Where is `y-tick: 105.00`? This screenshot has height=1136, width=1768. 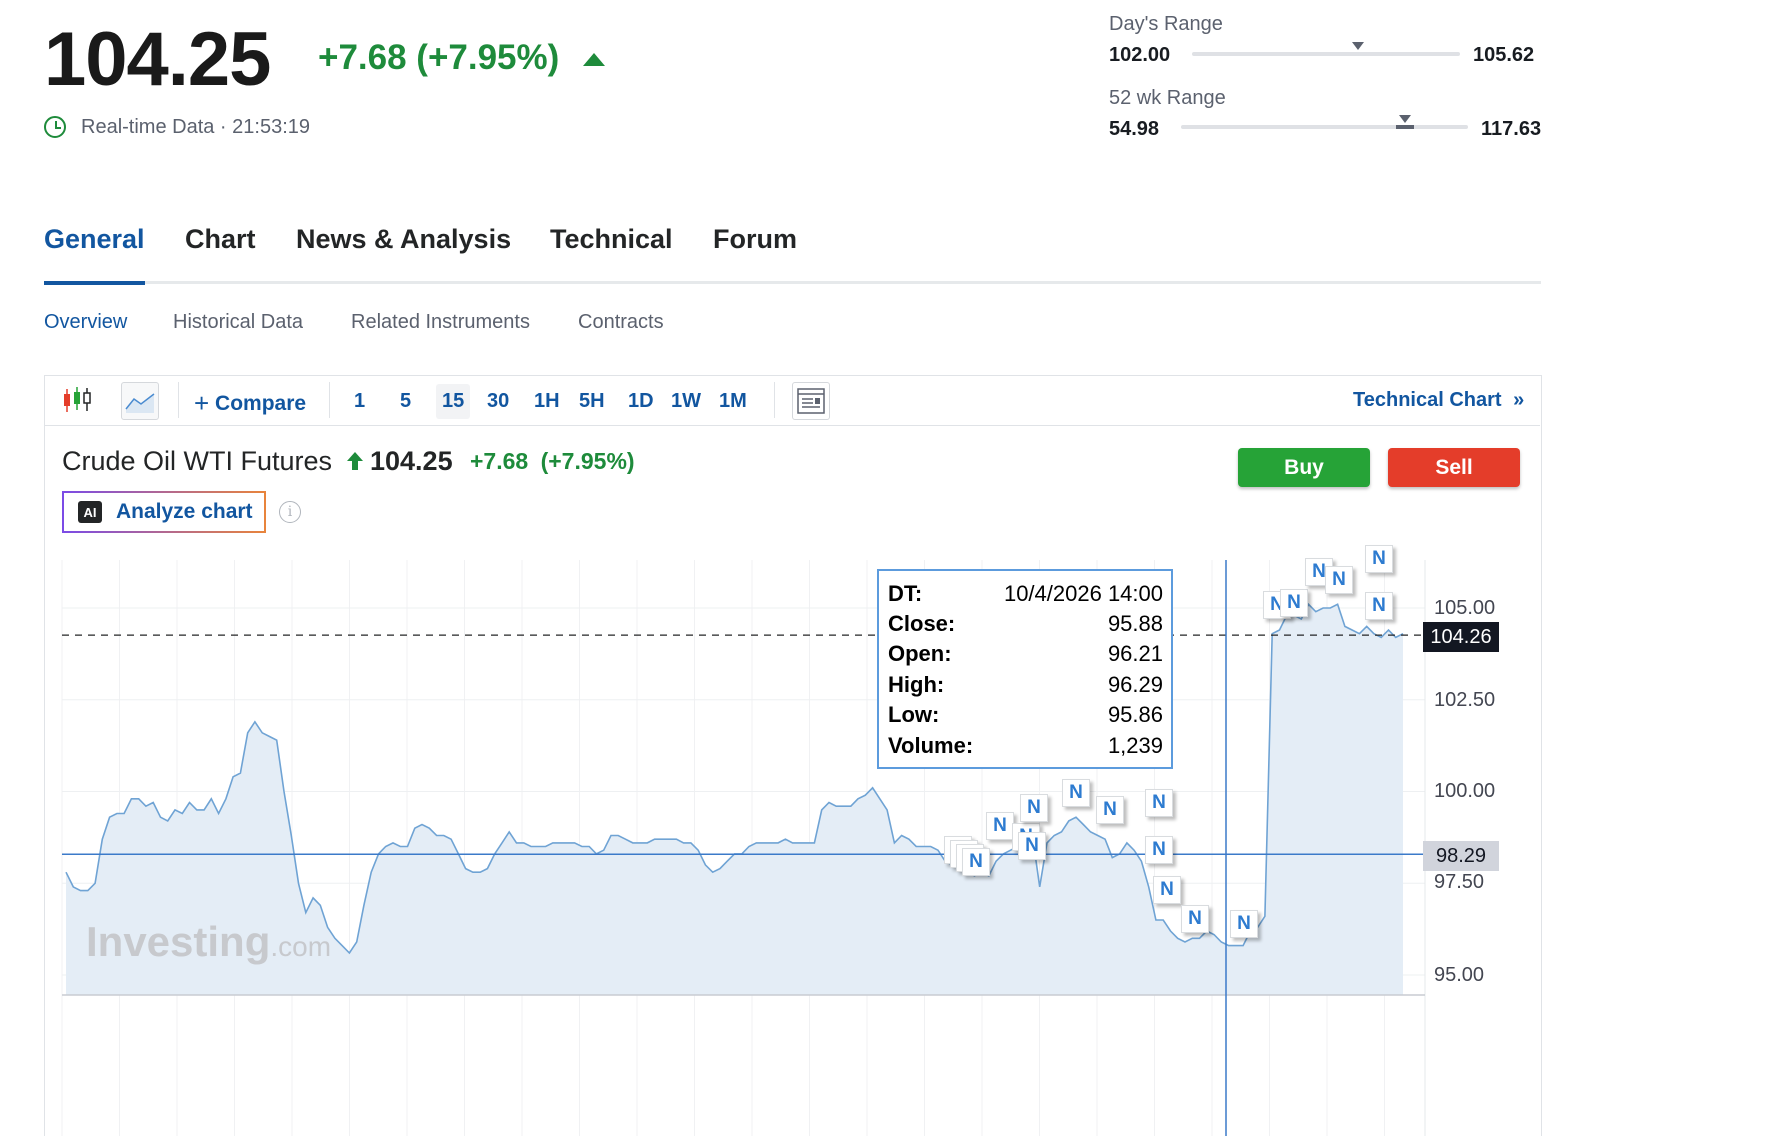 y-tick: 105.00 is located at coordinates (1465, 608).